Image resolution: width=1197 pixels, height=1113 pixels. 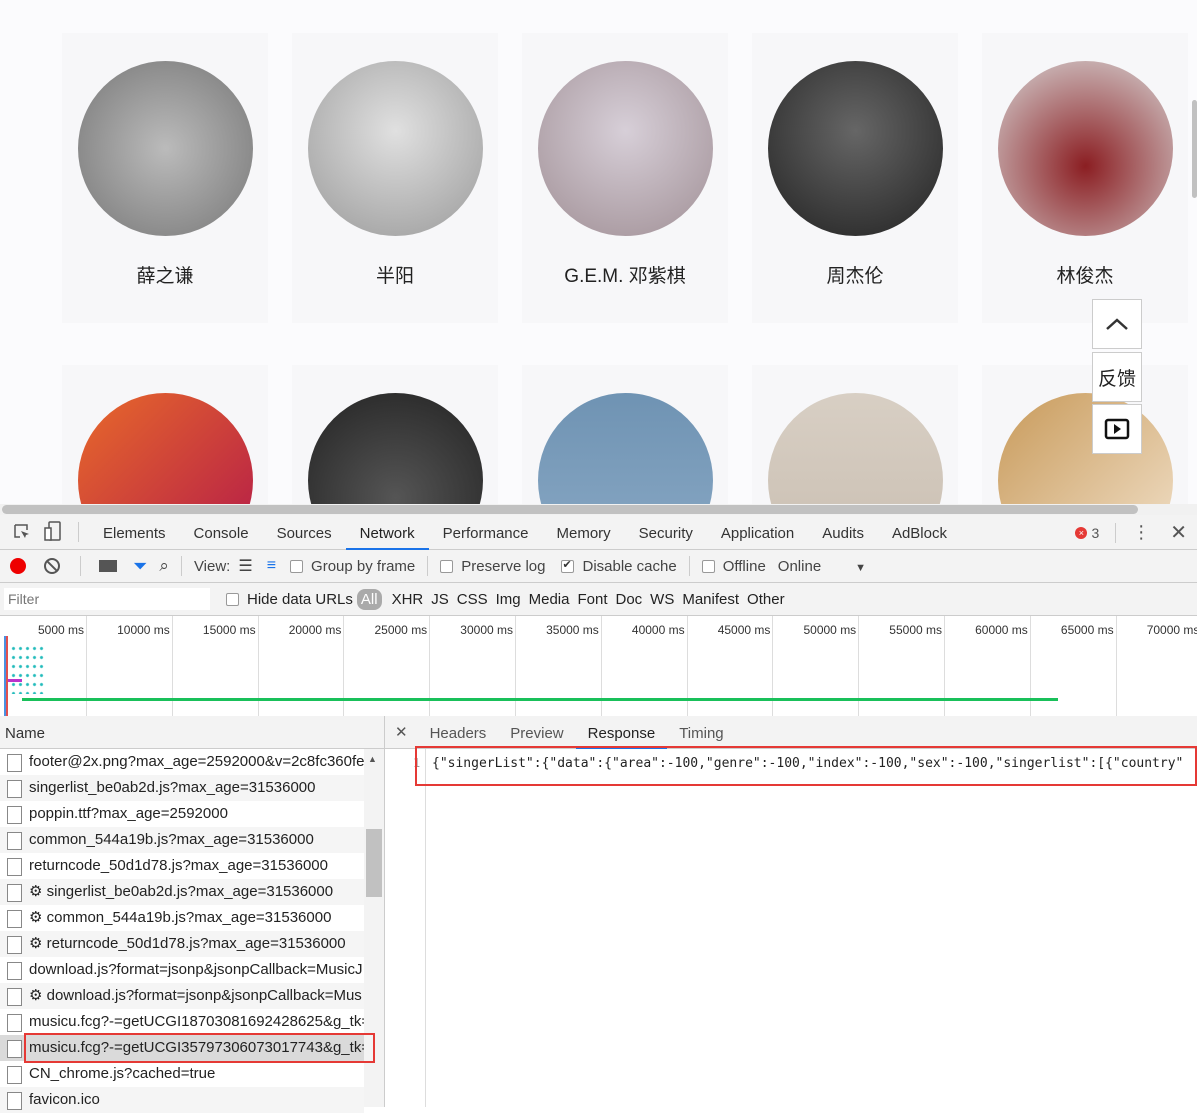 I want to click on singer-card: 薛之谦, so click(x=165, y=178).